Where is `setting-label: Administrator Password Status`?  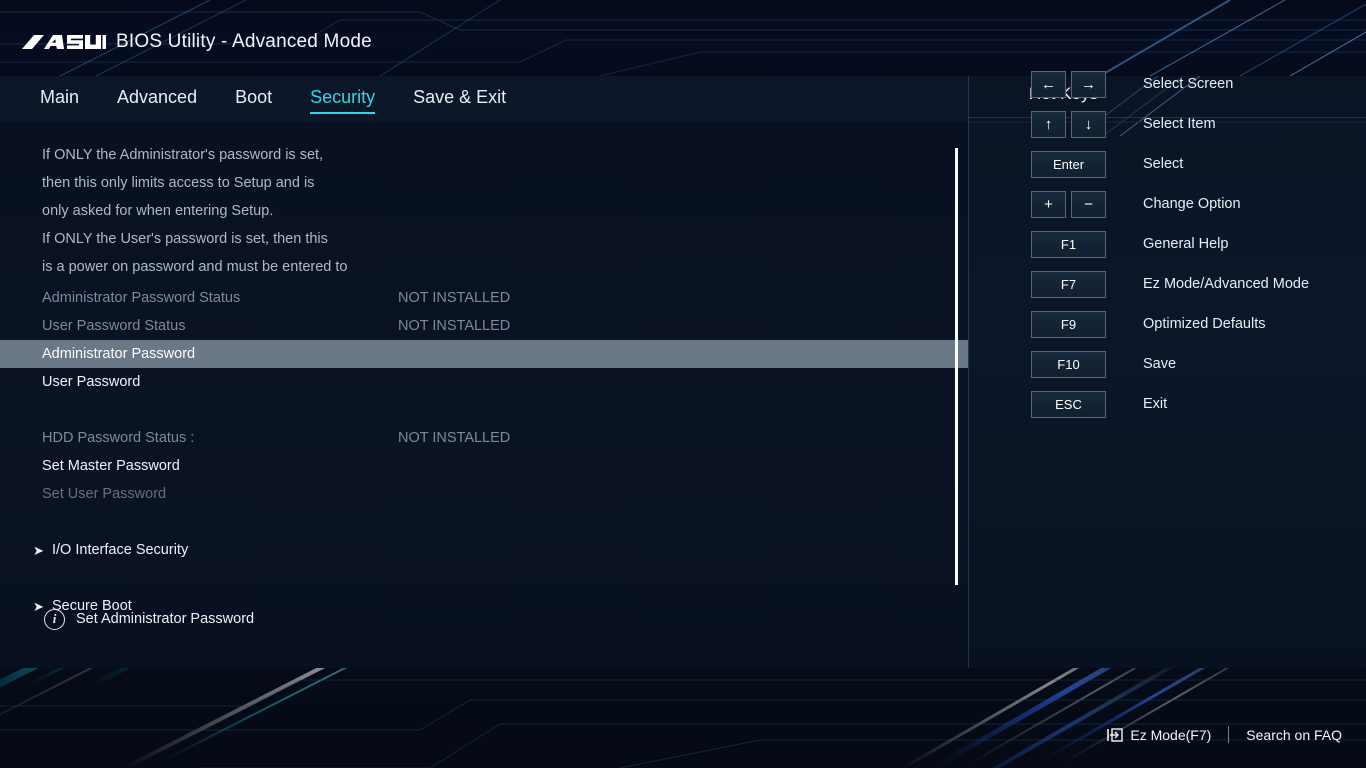 setting-label: Administrator Password Status is located at coordinates (141, 298).